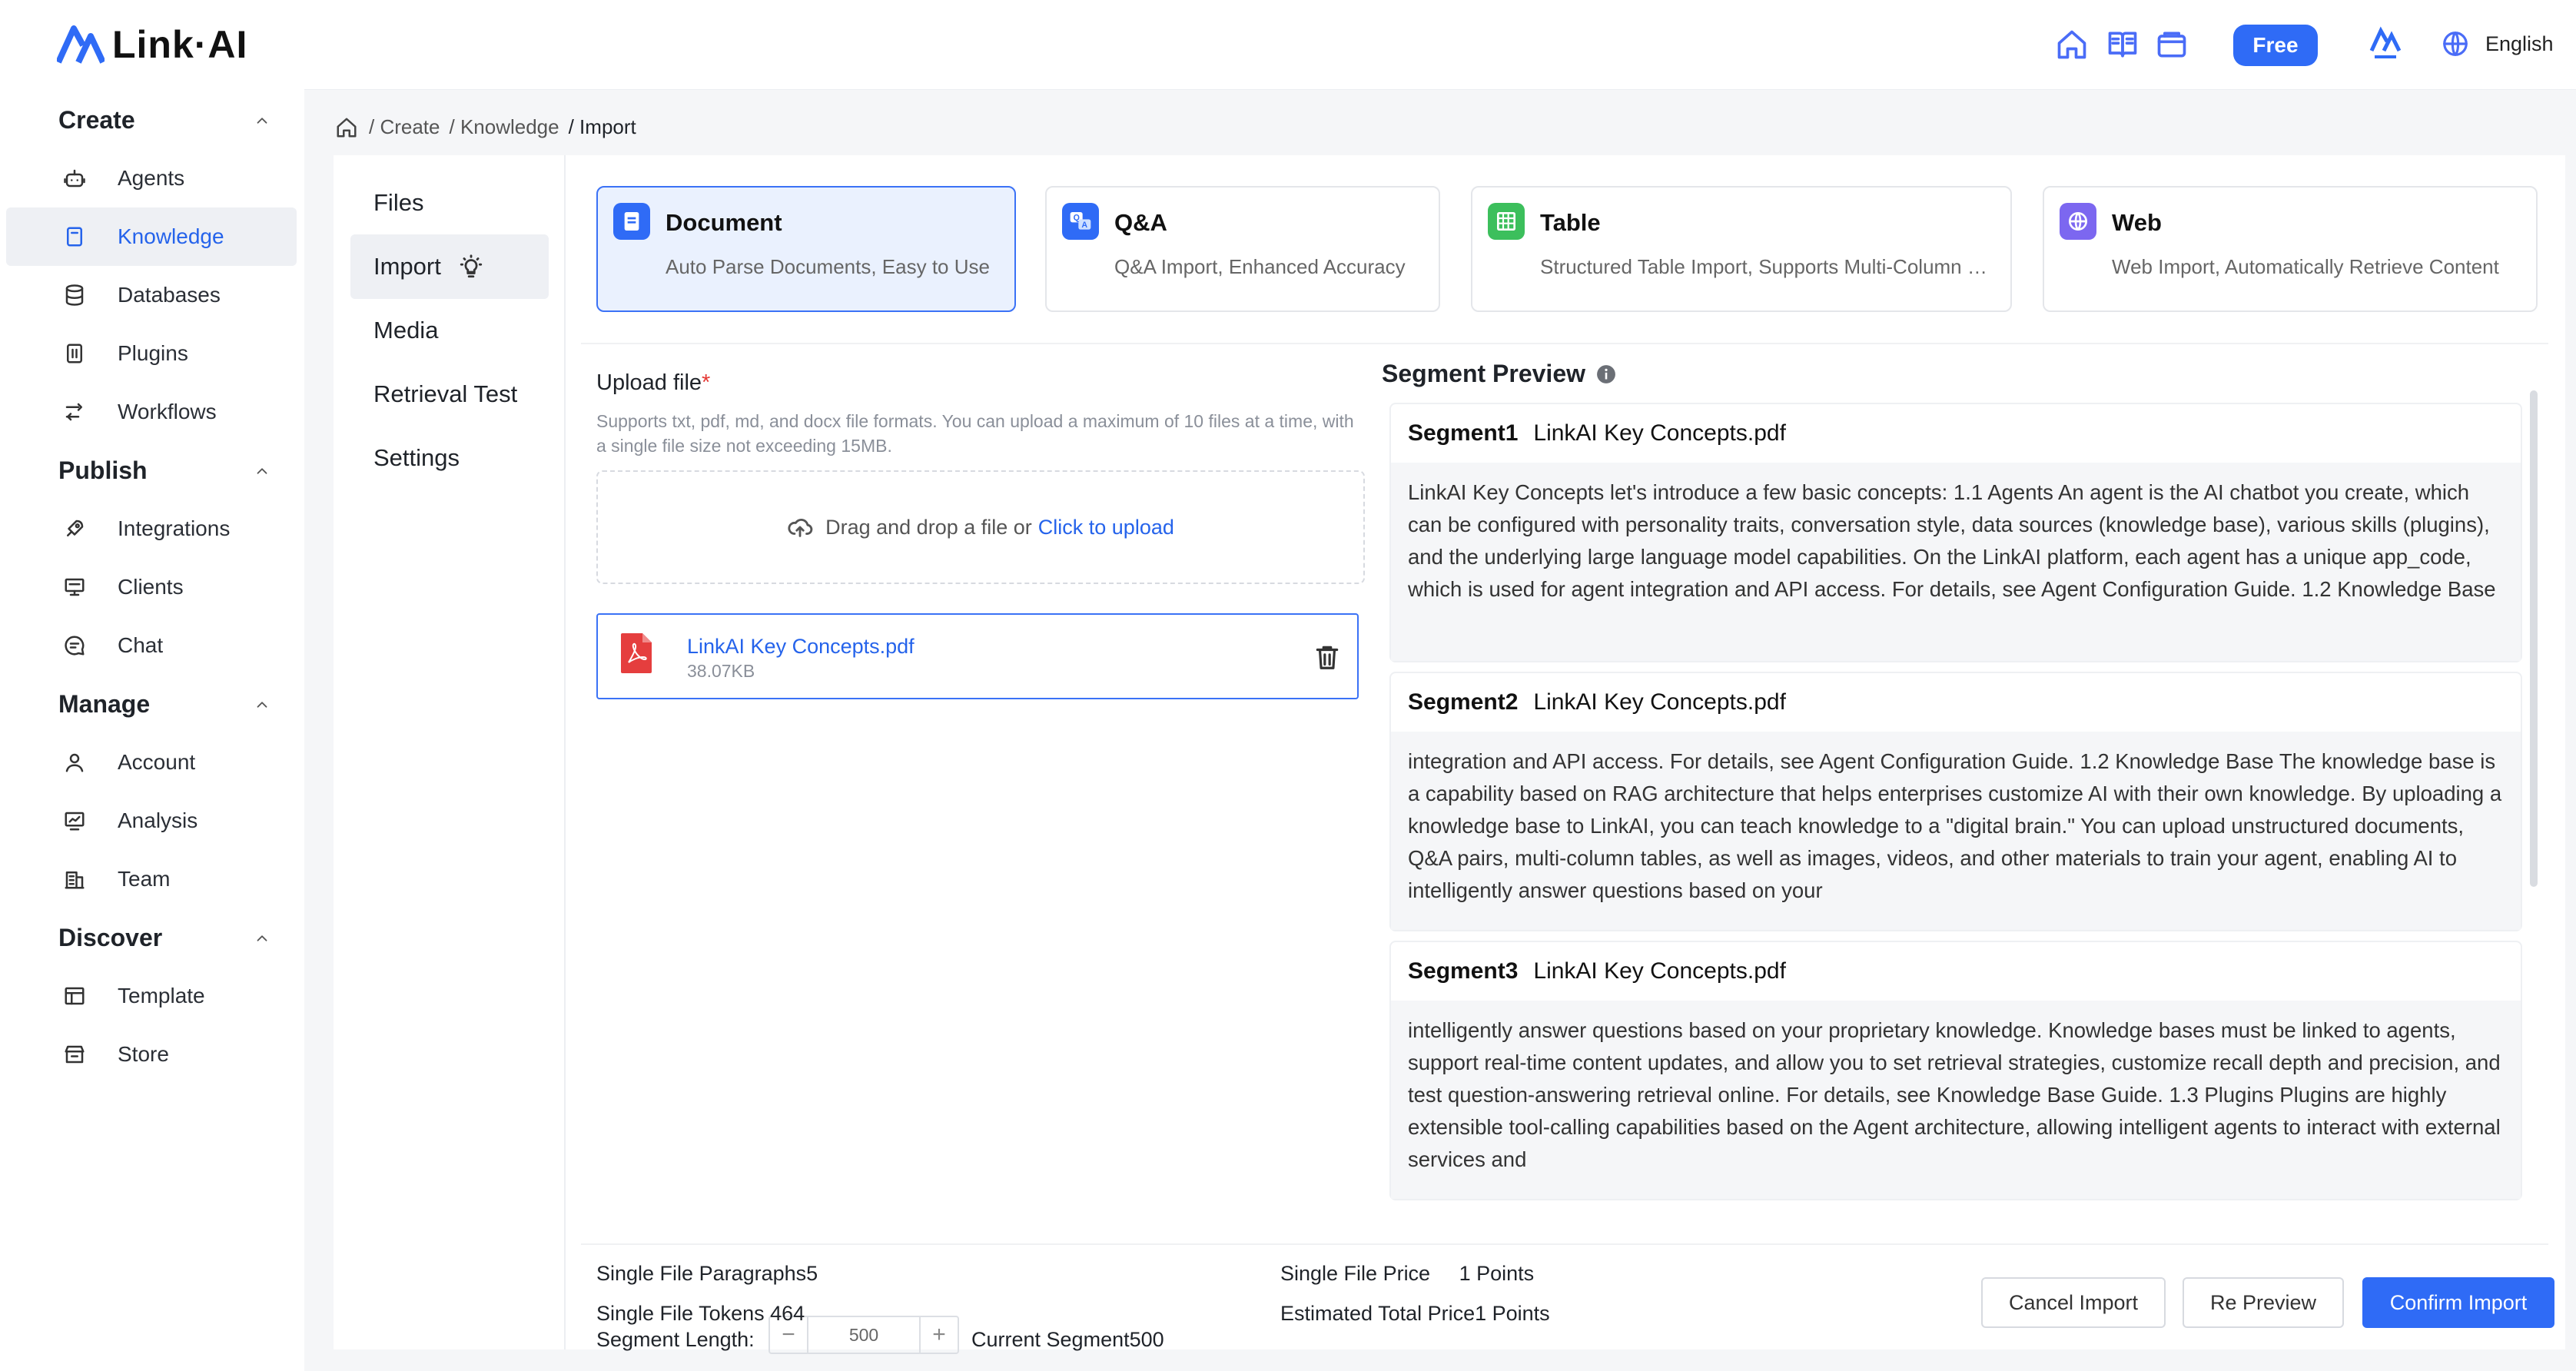 The height and width of the screenshot is (1371, 2576). Describe the element at coordinates (174, 528) in the screenshot. I see `sidebar-item-label: Integrations` at that location.